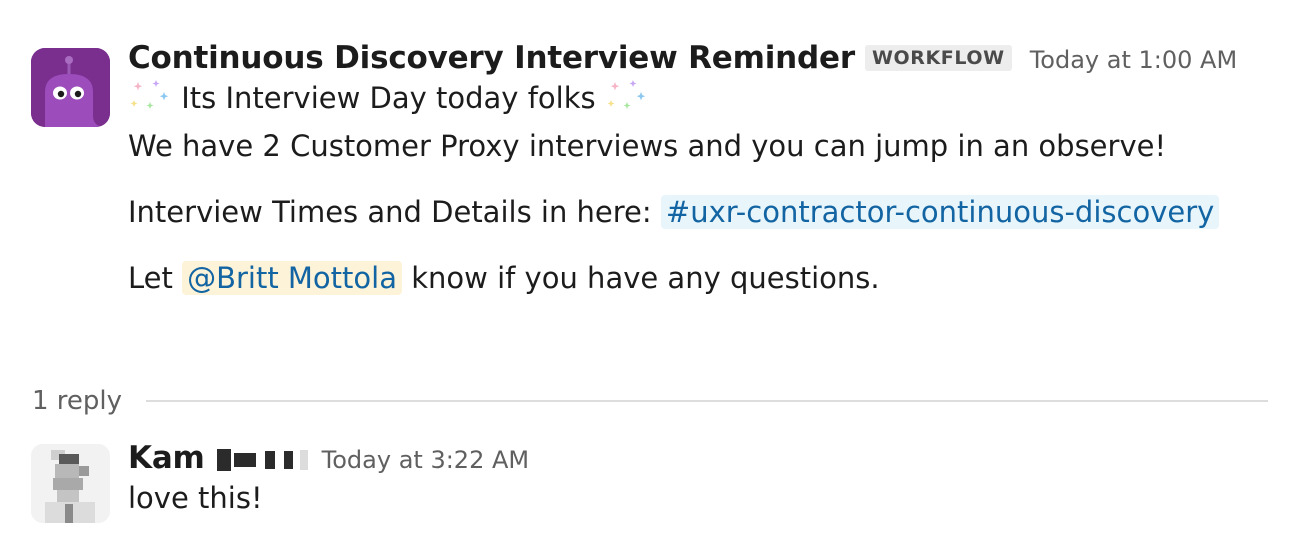  What do you see at coordinates (77, 401) in the screenshot?
I see `reply-count-link: 1 reply` at bounding box center [77, 401].